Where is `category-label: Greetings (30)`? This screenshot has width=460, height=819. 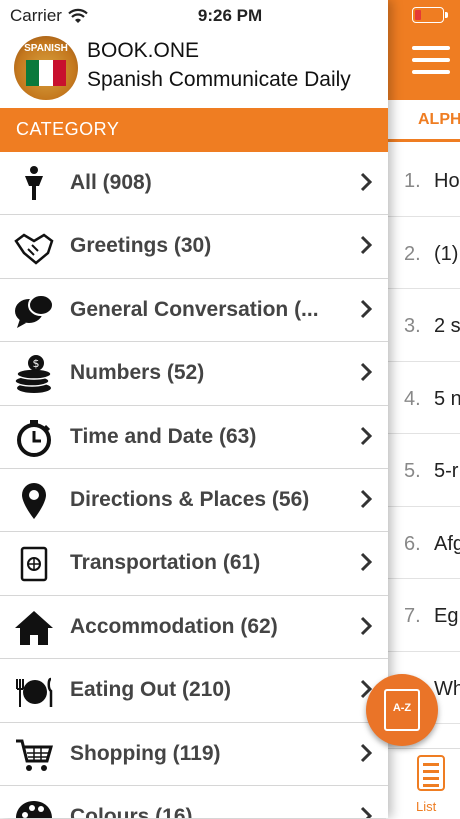
category-label: Greetings (30) is located at coordinates (141, 246).